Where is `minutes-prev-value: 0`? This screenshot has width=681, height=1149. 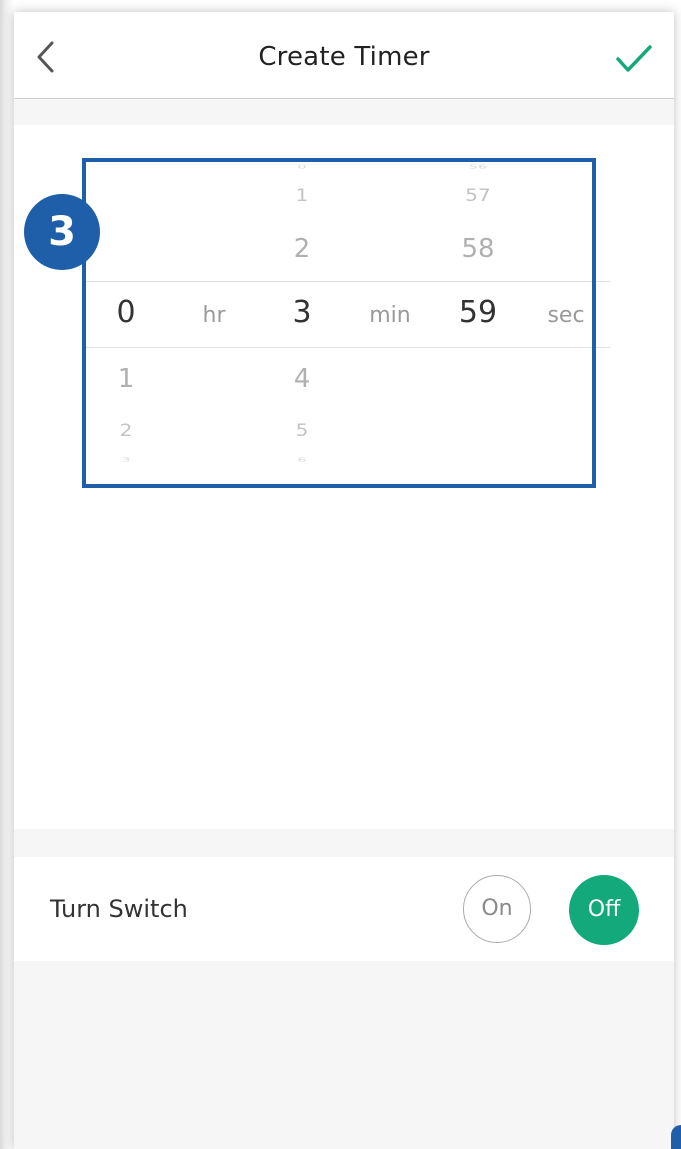
minutes-prev-value: 0 is located at coordinates (302, 167).